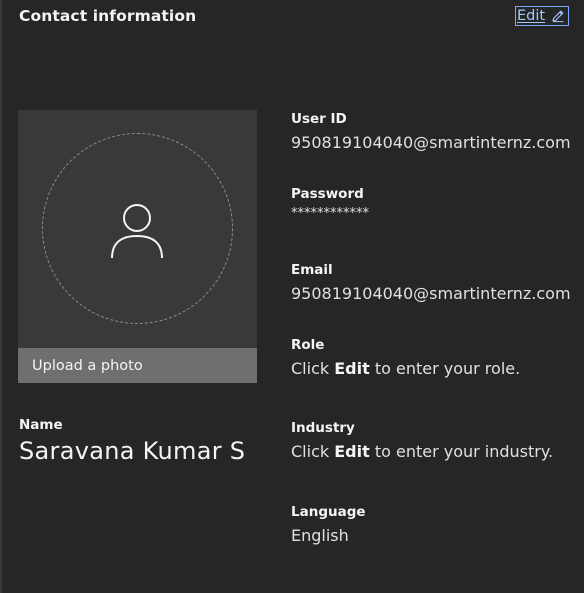 This screenshot has height=593, width=584. I want to click on panel-divider, so click(1, 296).